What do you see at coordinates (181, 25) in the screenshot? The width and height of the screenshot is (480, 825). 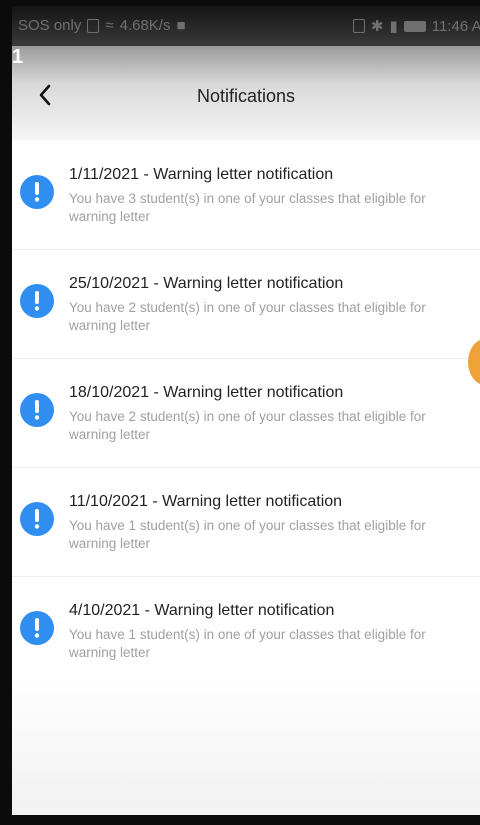 I see `video-icon: ■` at bounding box center [181, 25].